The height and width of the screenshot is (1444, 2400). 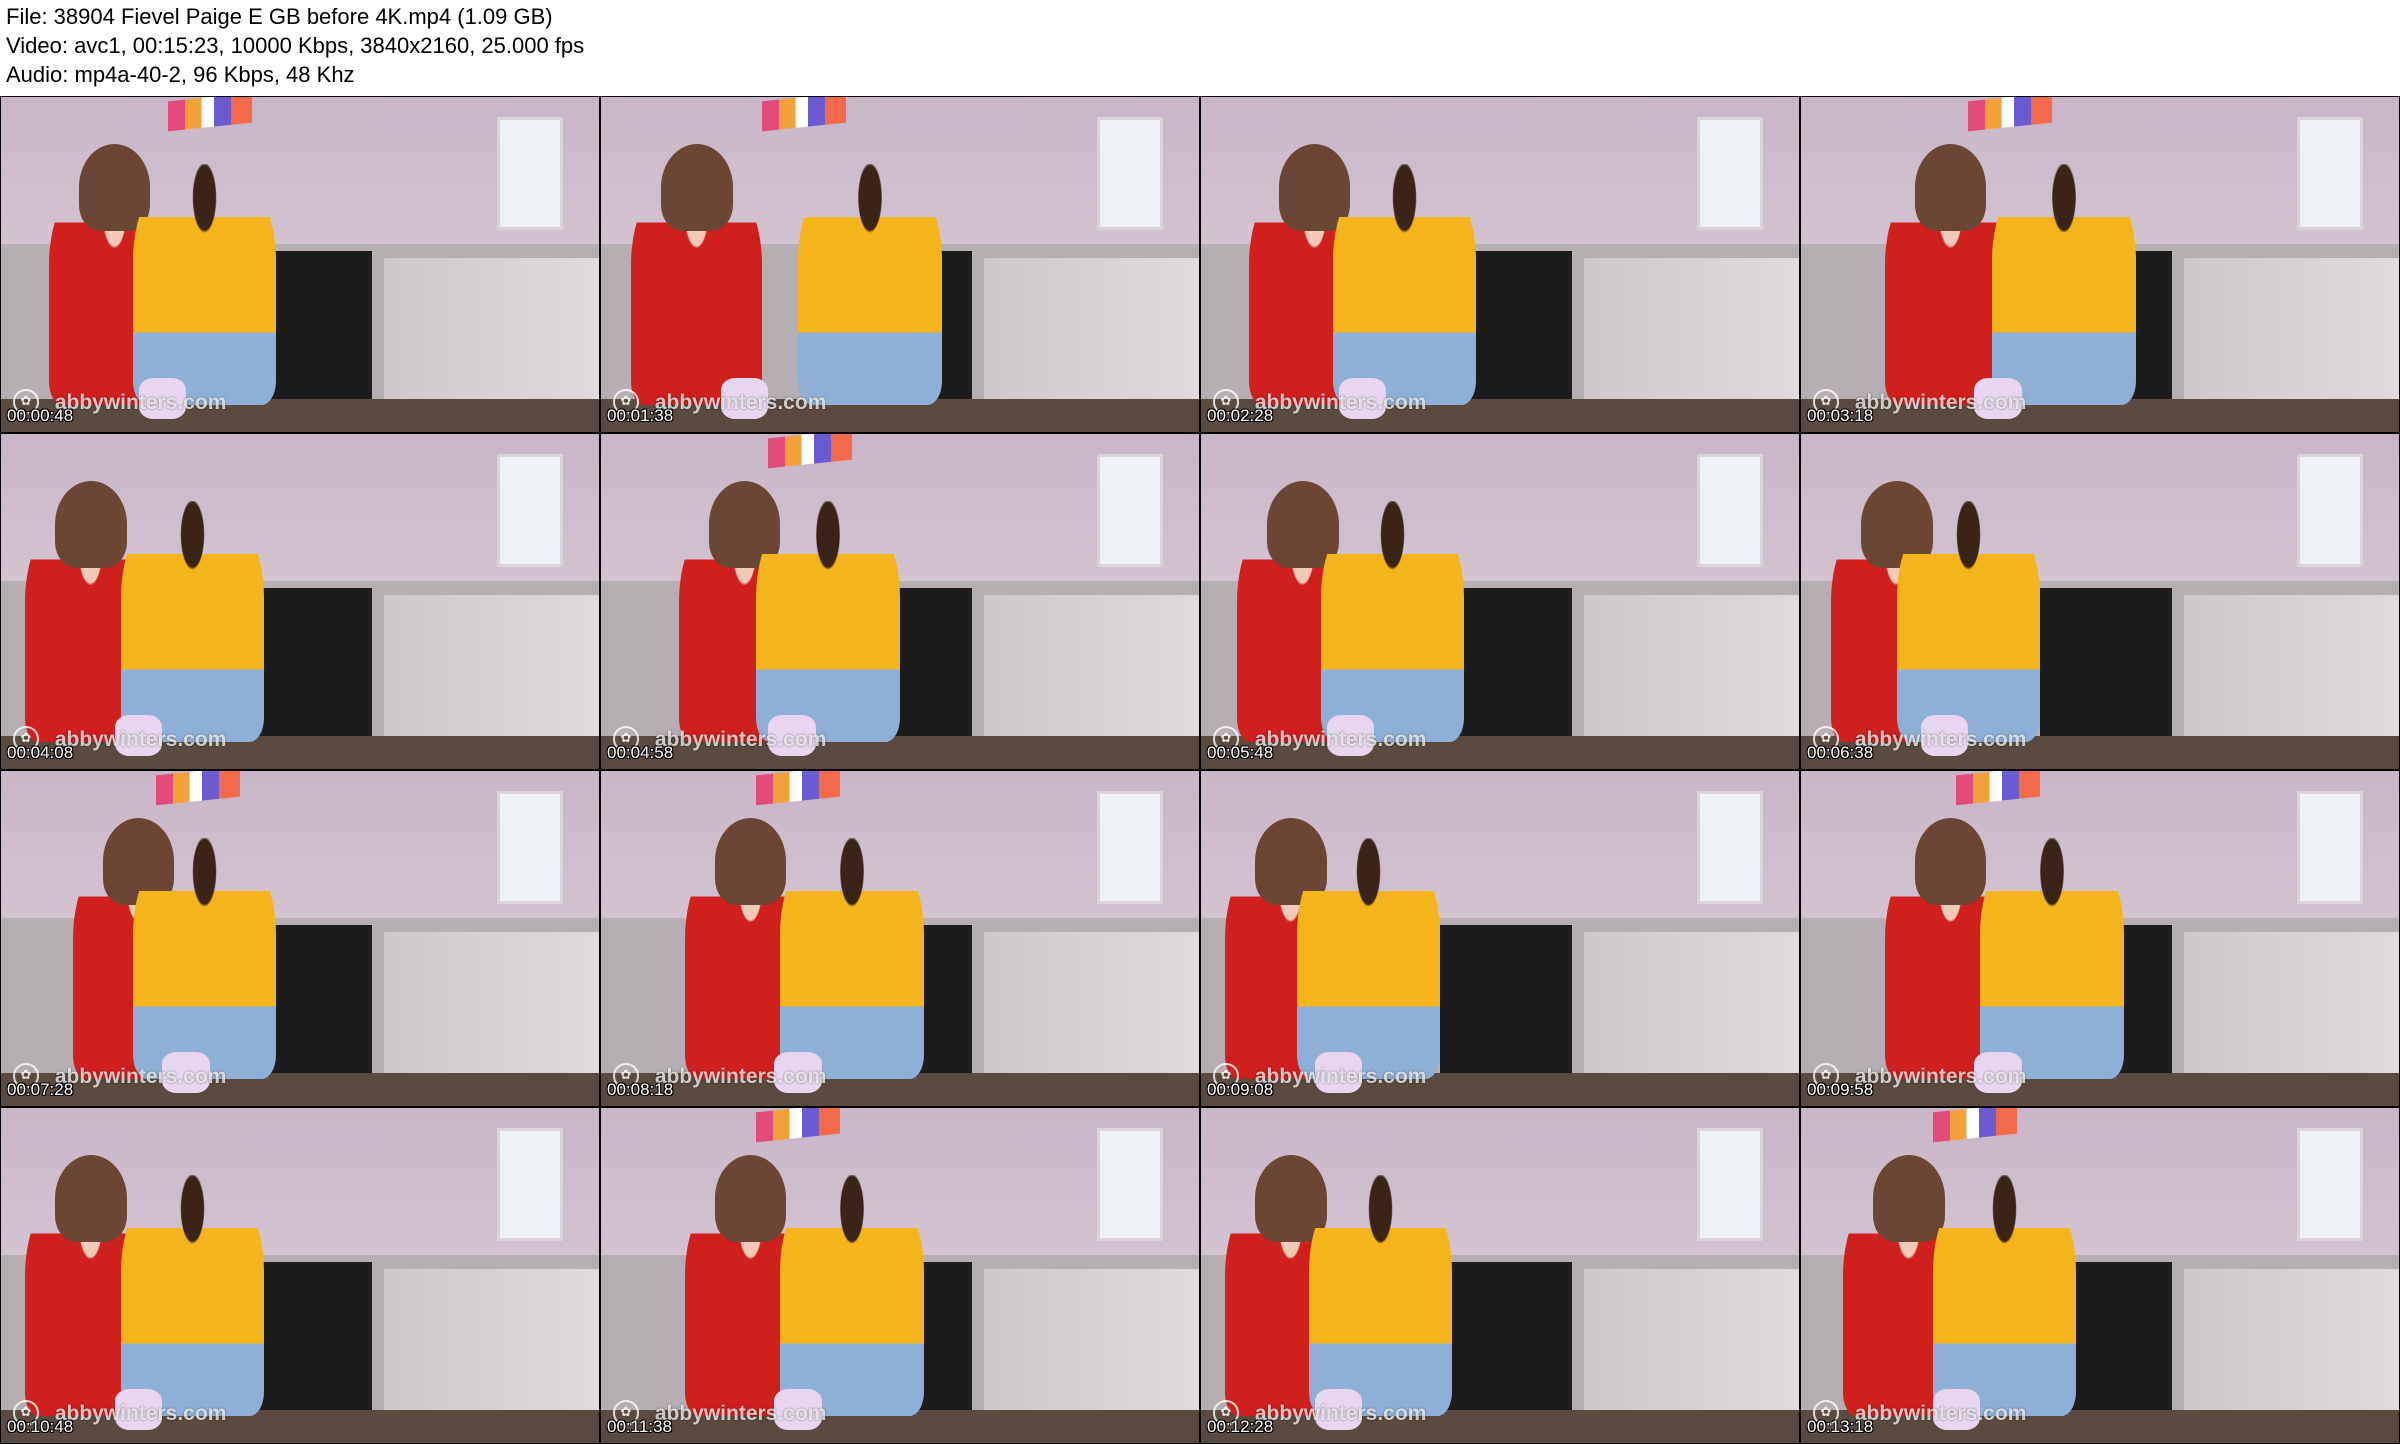 I want to click on thumbnail-timestamp: 00:00:48, so click(x=40, y=415).